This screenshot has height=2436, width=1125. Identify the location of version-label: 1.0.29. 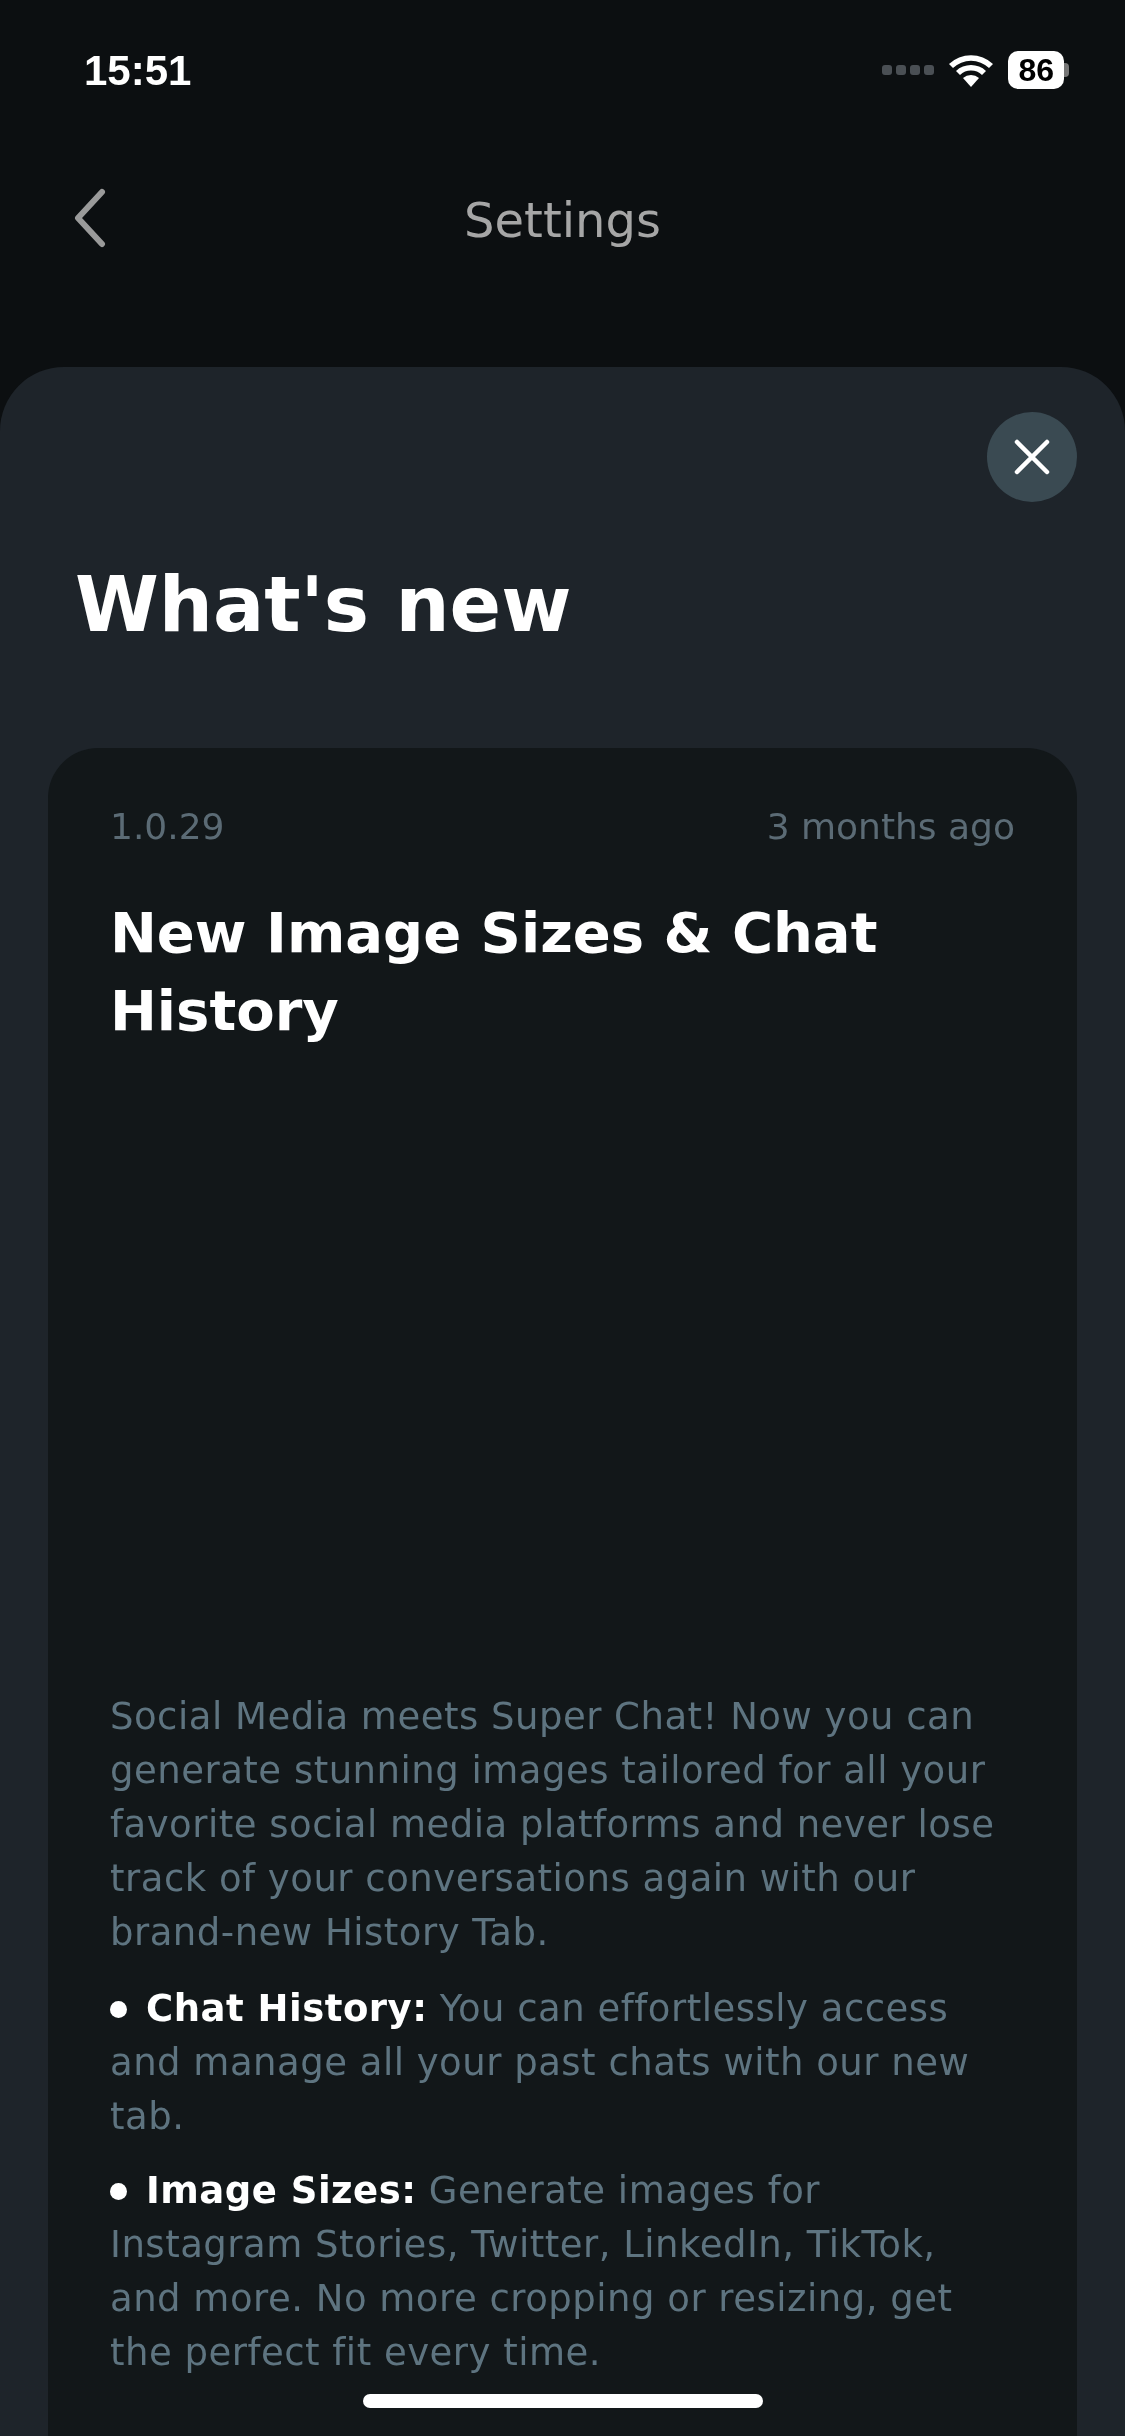
(167, 827).